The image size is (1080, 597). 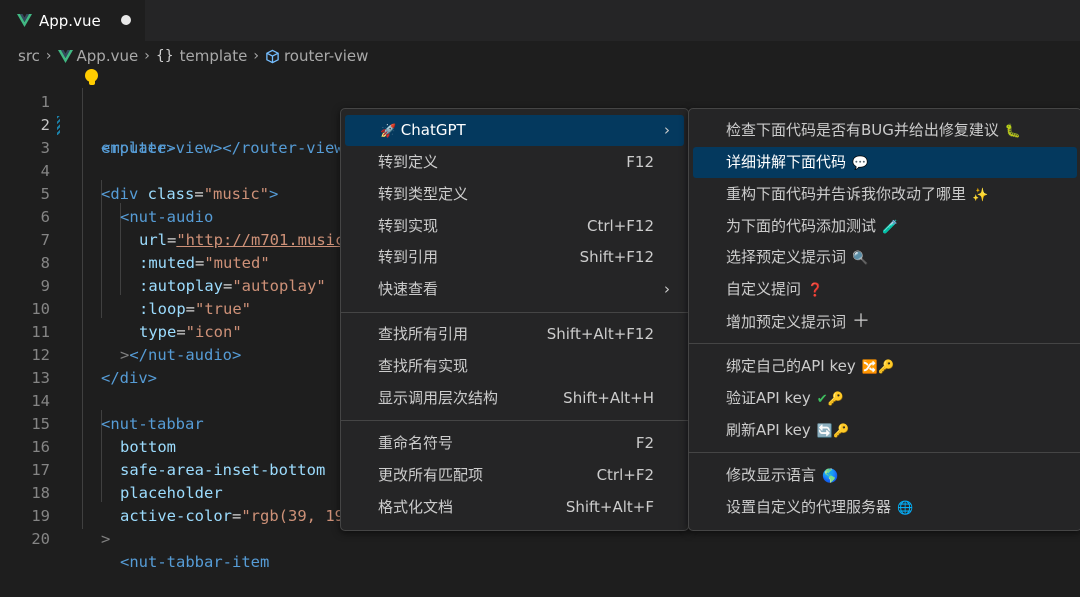 What do you see at coordinates (830, 476) in the screenshot?
I see `globe-icon: 🌎` at bounding box center [830, 476].